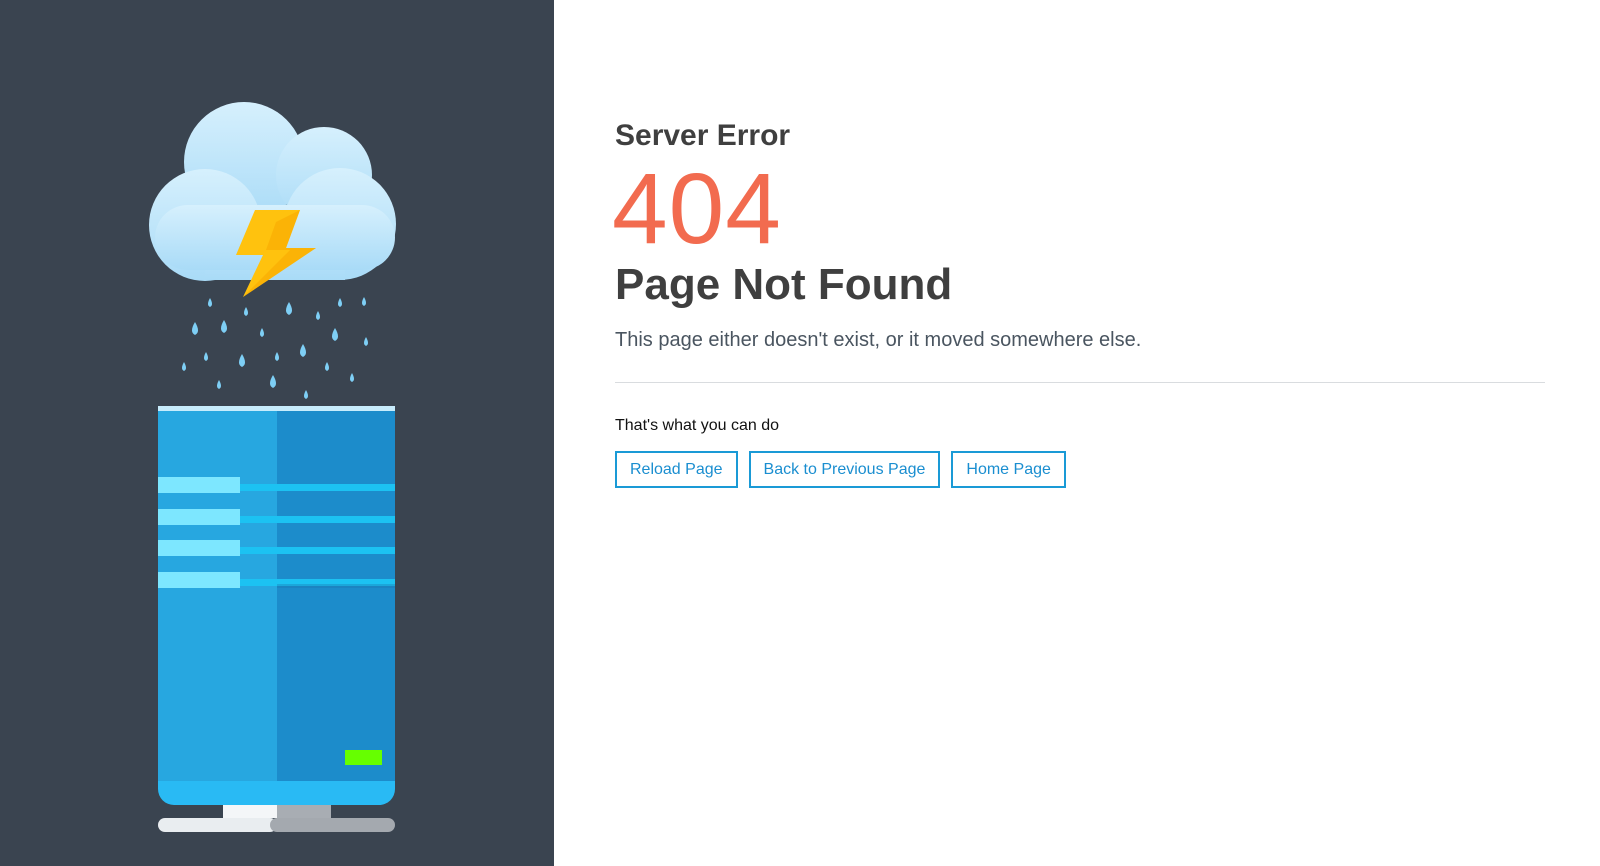 Image resolution: width=1600 pixels, height=866 pixels. Describe the element at coordinates (784, 284) in the screenshot. I see `page-title: Page Not Found` at that location.